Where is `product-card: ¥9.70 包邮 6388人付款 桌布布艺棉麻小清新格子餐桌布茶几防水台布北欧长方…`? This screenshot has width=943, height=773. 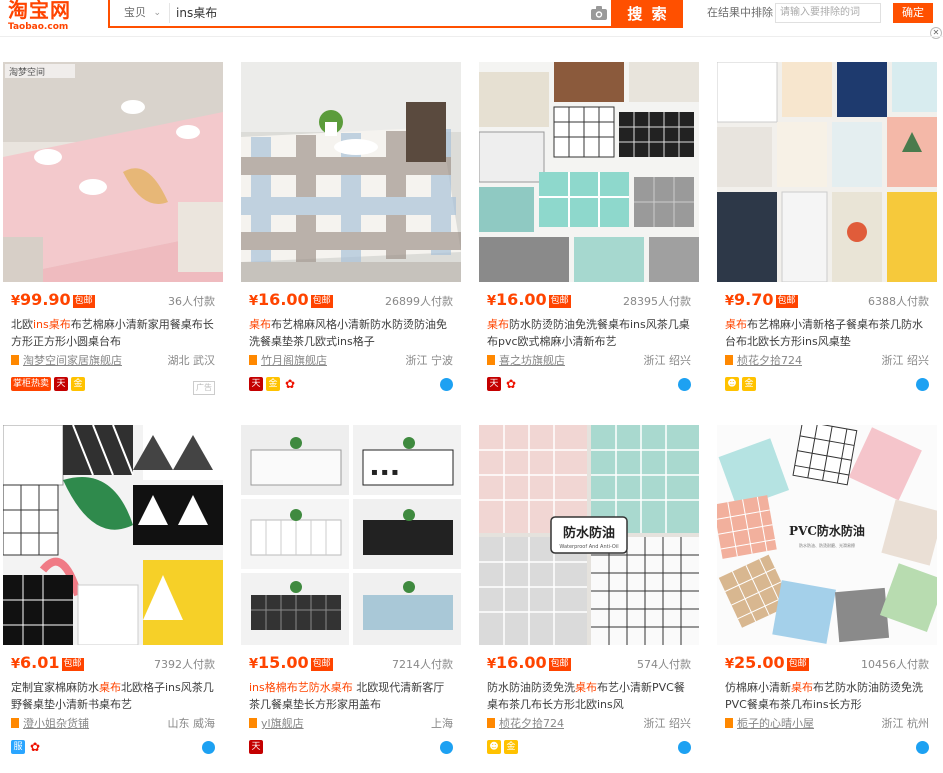
product-card: ¥9.70 包邮 6388人付款 桌布布艺棉麻小清新格子餐桌布茶几防水台布北欧长方… is located at coordinates (827, 236).